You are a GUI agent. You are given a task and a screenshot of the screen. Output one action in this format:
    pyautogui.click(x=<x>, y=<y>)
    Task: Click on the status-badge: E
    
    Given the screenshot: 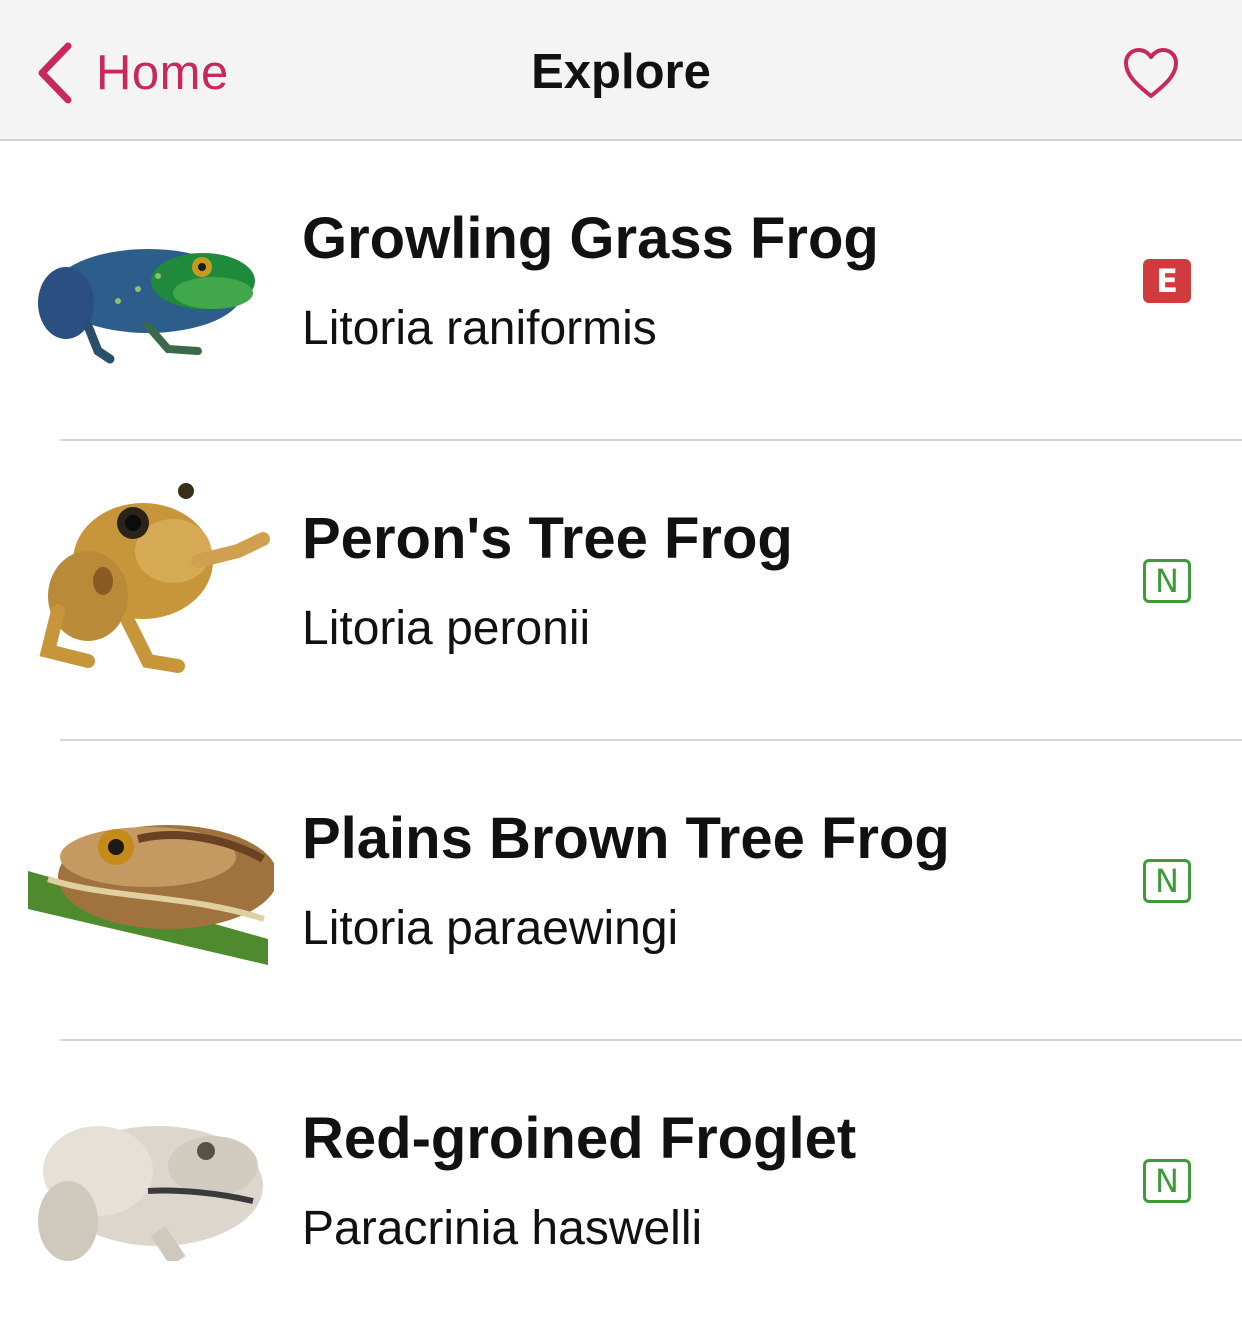 What is the action you would take?
    pyautogui.click(x=1167, y=281)
    